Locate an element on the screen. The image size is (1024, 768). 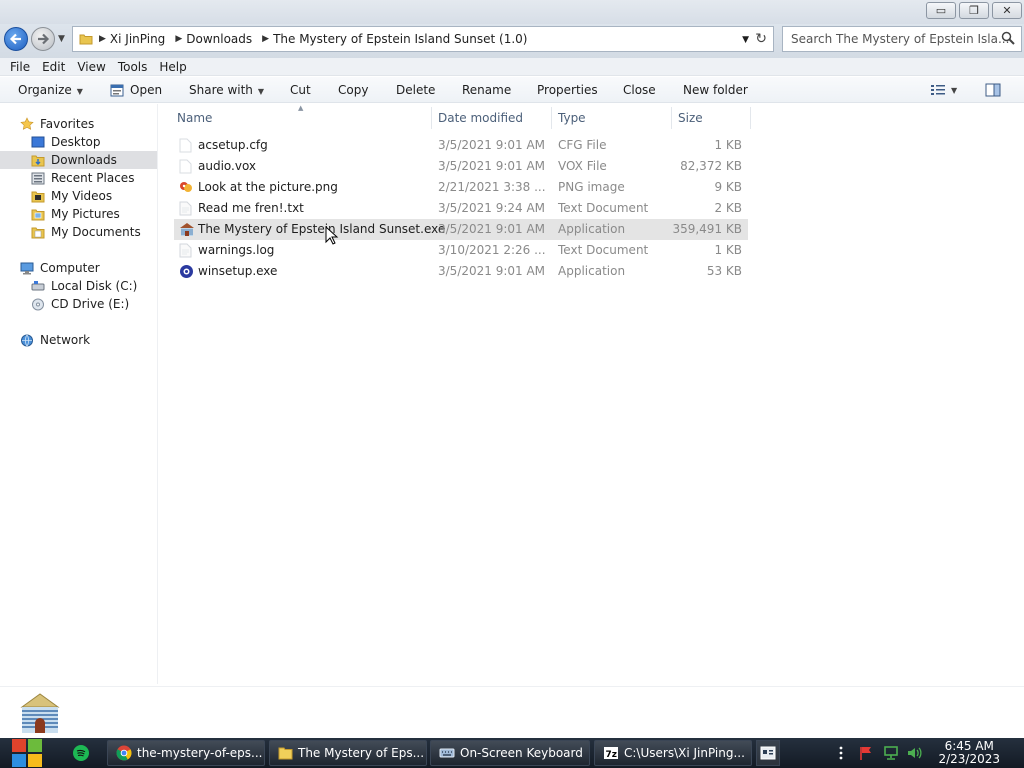
chrome-icon is located at coordinates (124, 753).